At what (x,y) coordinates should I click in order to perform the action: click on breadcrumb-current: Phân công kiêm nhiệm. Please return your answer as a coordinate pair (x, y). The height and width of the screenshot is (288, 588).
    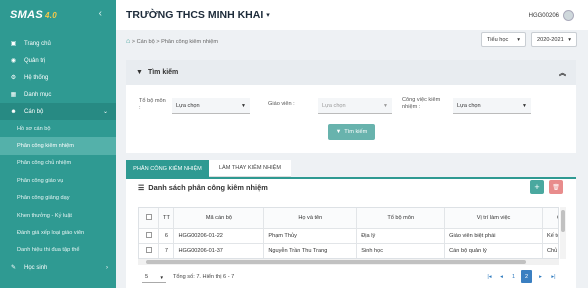
    Looking at the image, I should click on (189, 41).